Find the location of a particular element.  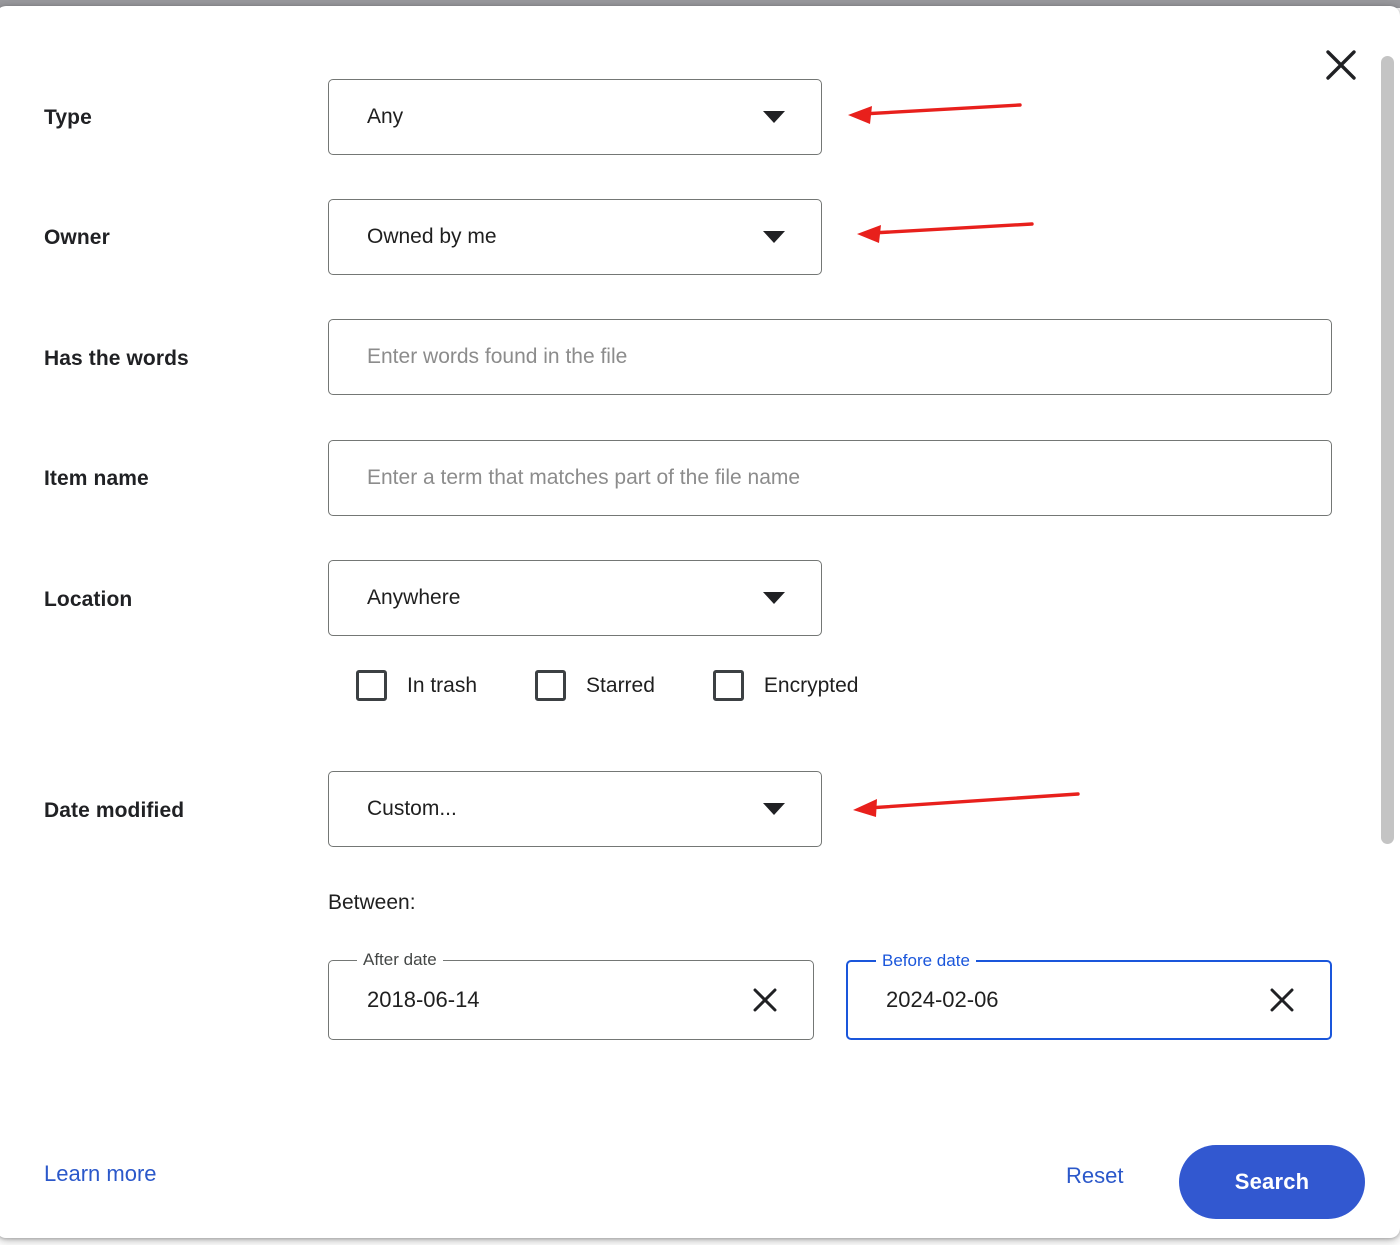

reset-button: Reset is located at coordinates (1094, 1176).